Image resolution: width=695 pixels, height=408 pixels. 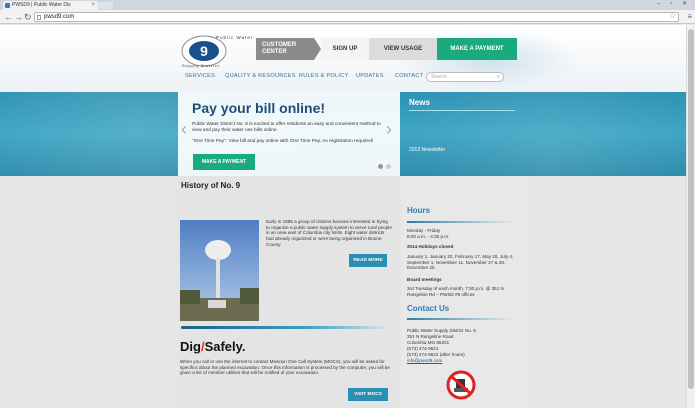 I want to click on contact-heading: Contact Us, so click(x=428, y=308).